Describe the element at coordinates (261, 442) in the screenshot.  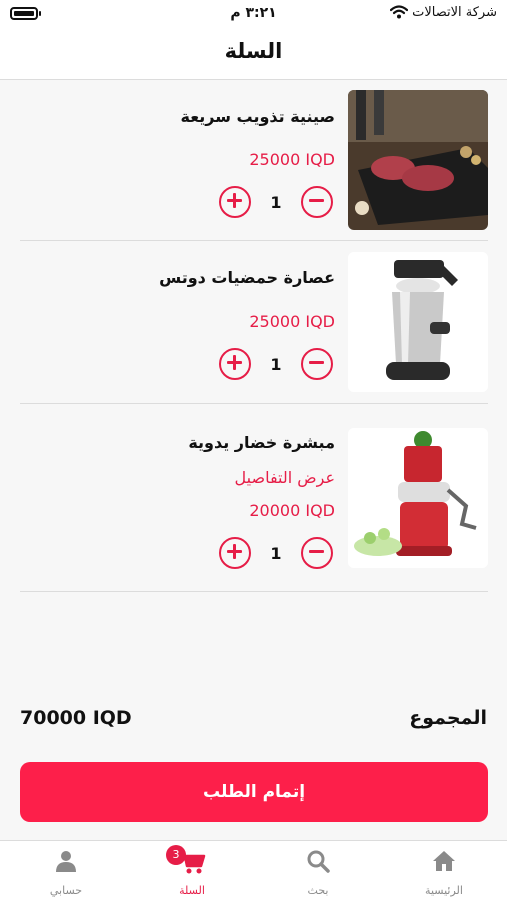
I see `product-name: مبشرة خضار يدوية` at that location.